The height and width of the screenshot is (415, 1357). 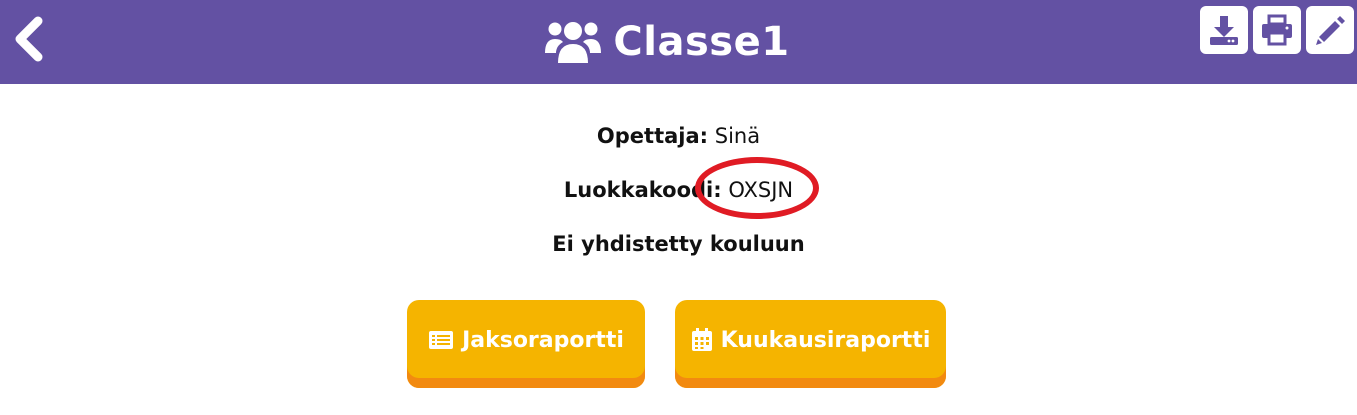 I want to click on class-code-line: Luokkakoodi: OXSJN, so click(x=678, y=190).